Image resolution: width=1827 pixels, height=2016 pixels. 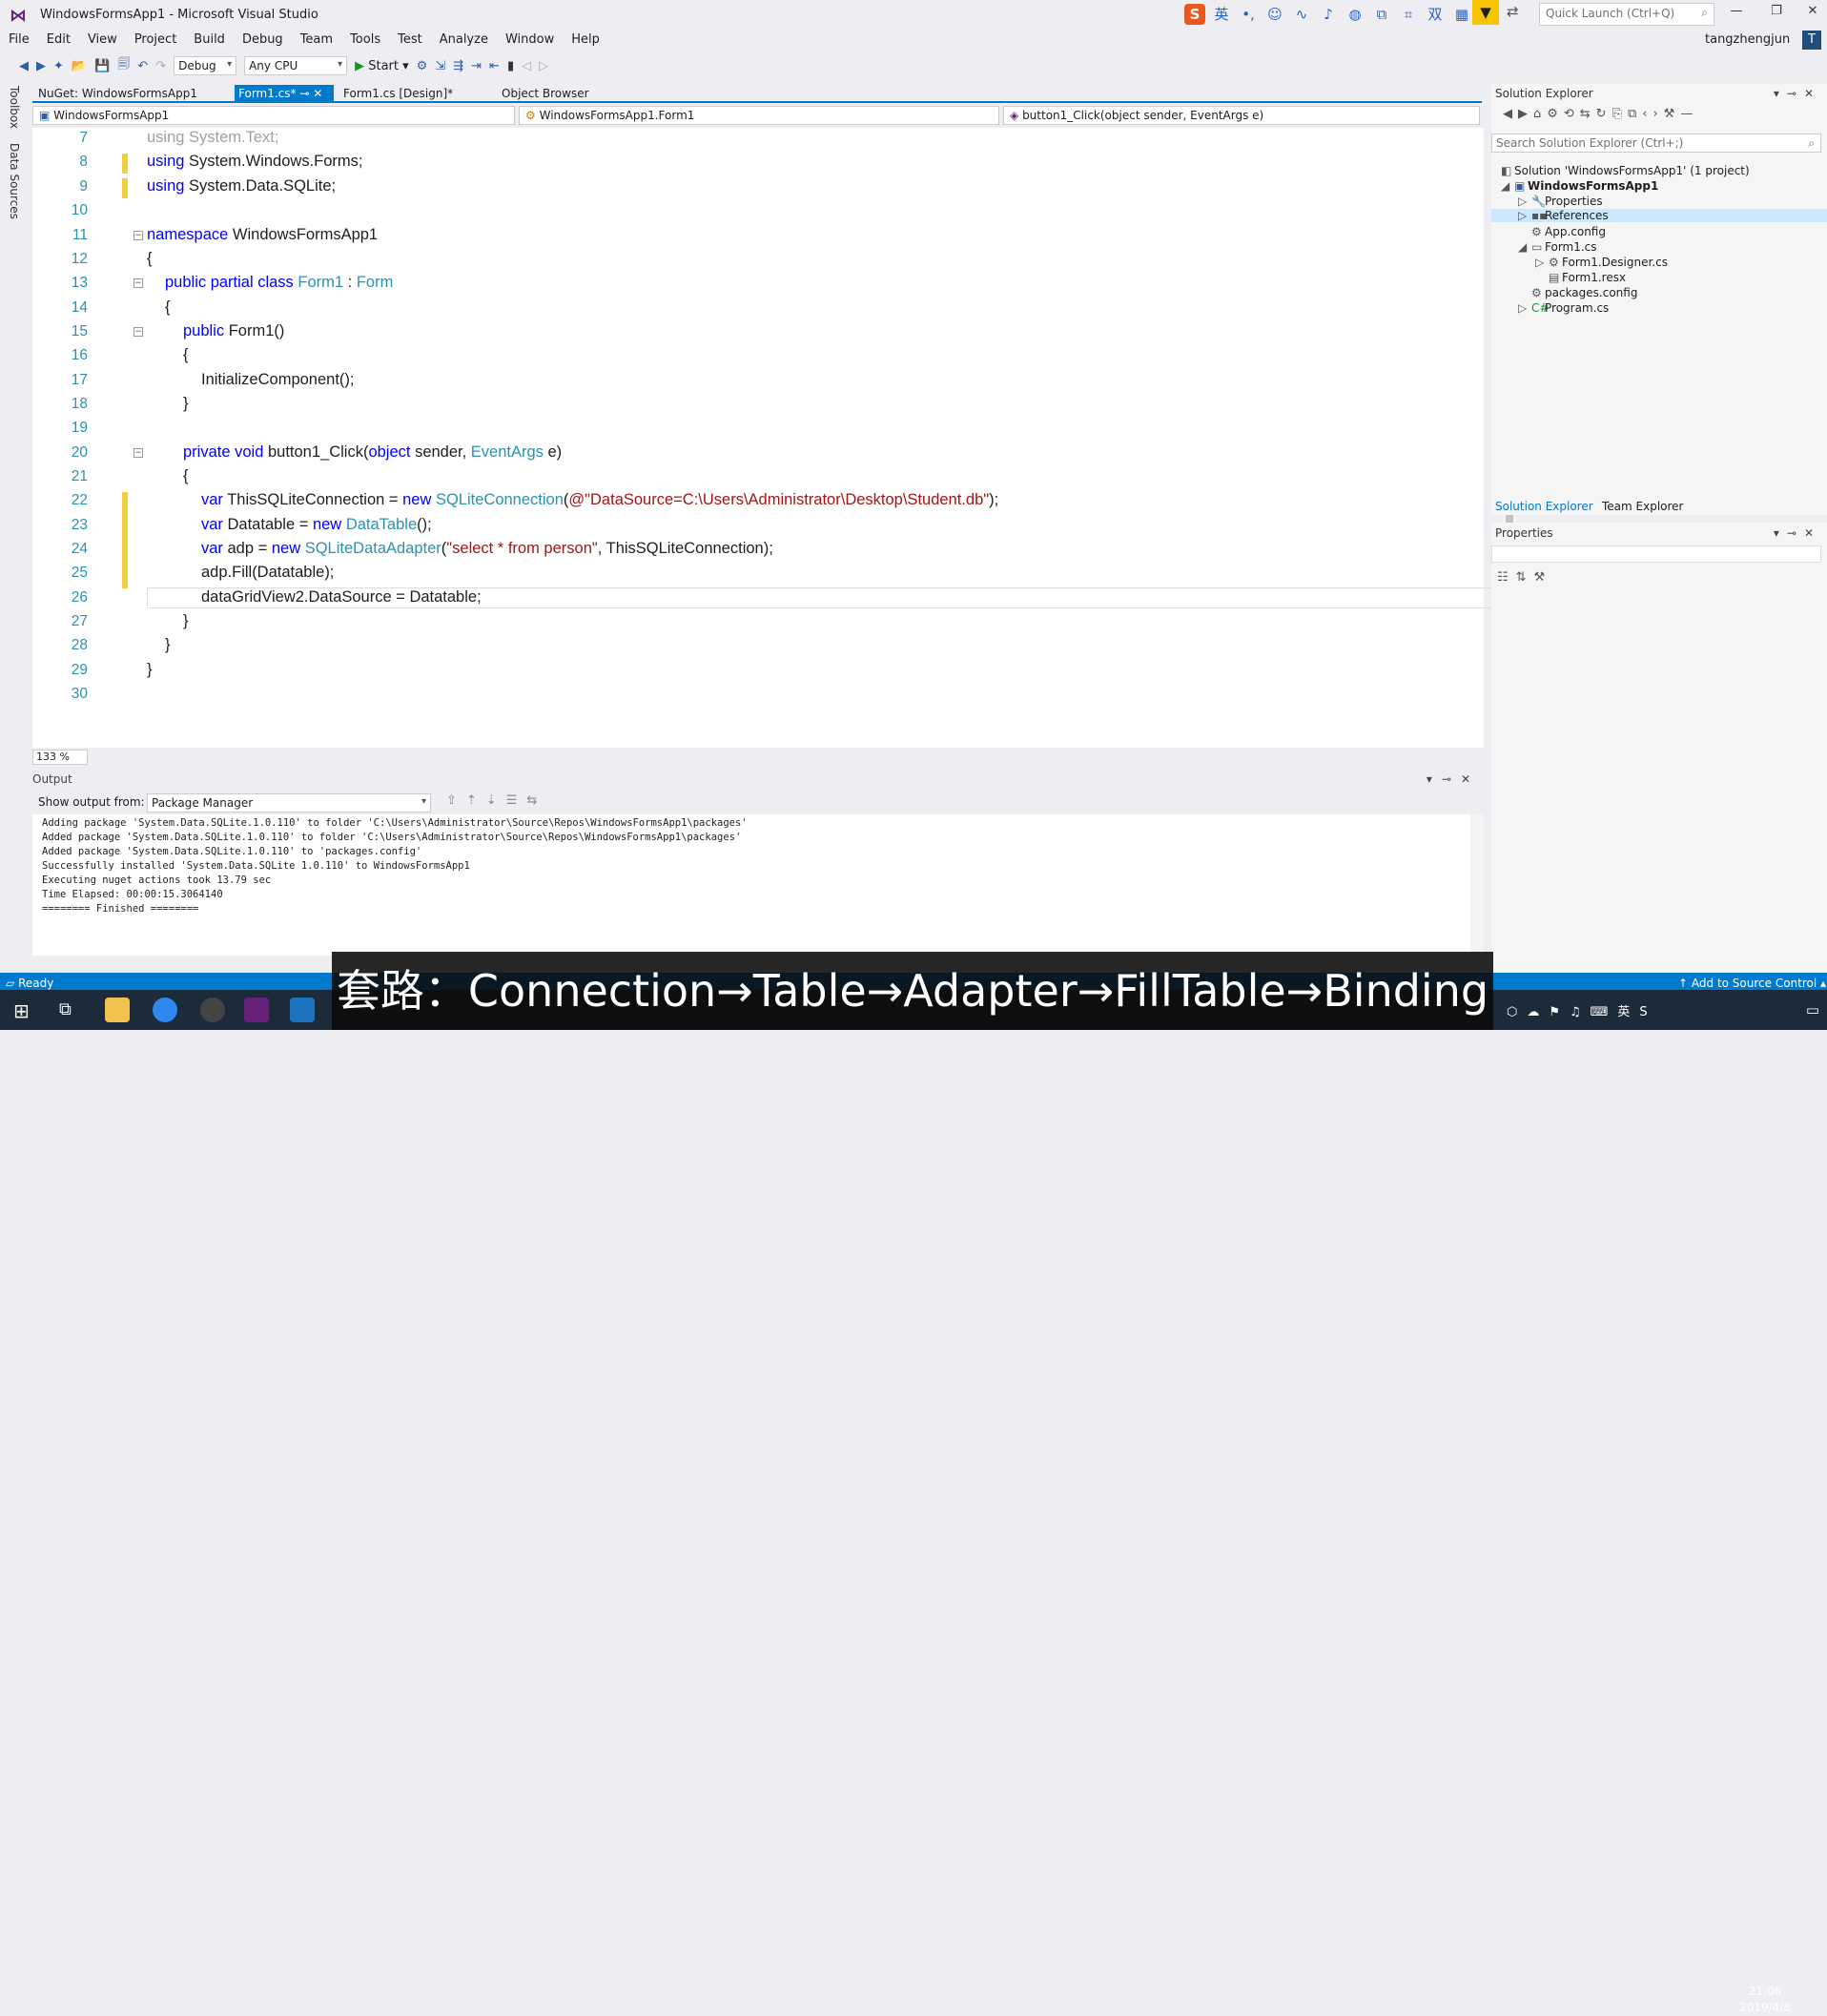 What do you see at coordinates (65, 1009) in the screenshot?
I see `task-view-icon: ⧉` at bounding box center [65, 1009].